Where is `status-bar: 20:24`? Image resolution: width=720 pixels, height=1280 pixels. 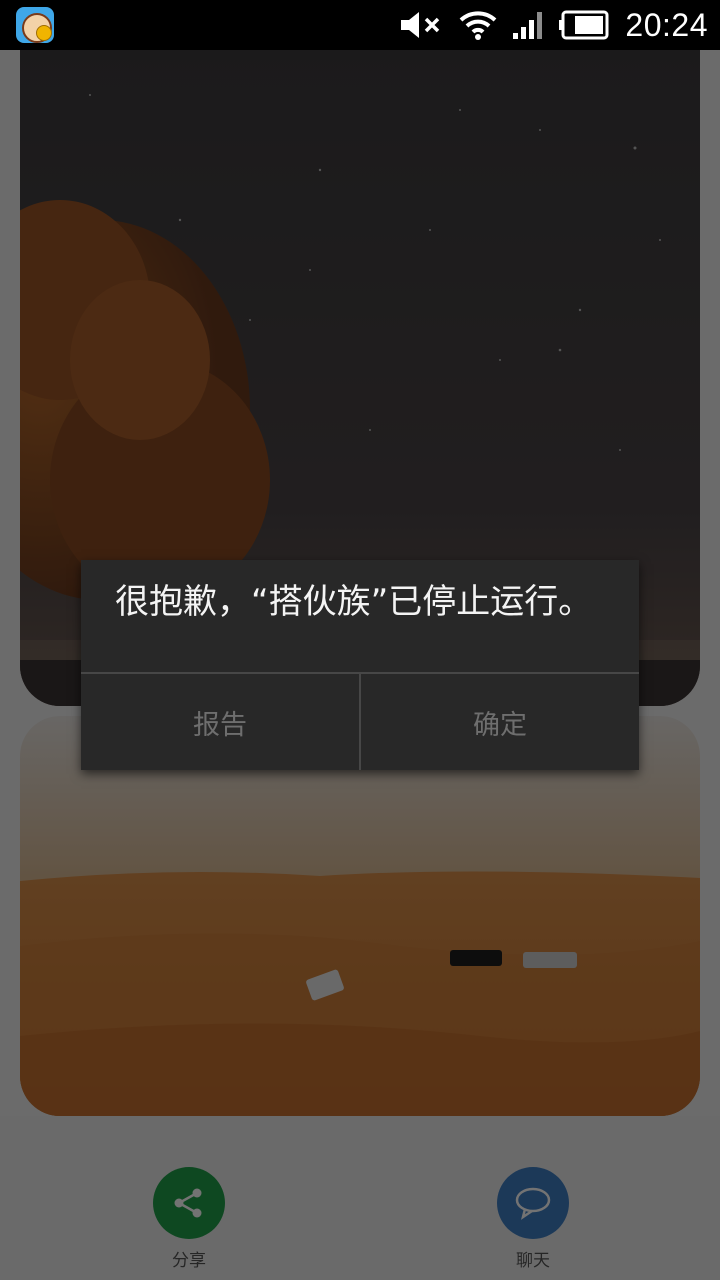 status-bar: 20:24 is located at coordinates (360, 25).